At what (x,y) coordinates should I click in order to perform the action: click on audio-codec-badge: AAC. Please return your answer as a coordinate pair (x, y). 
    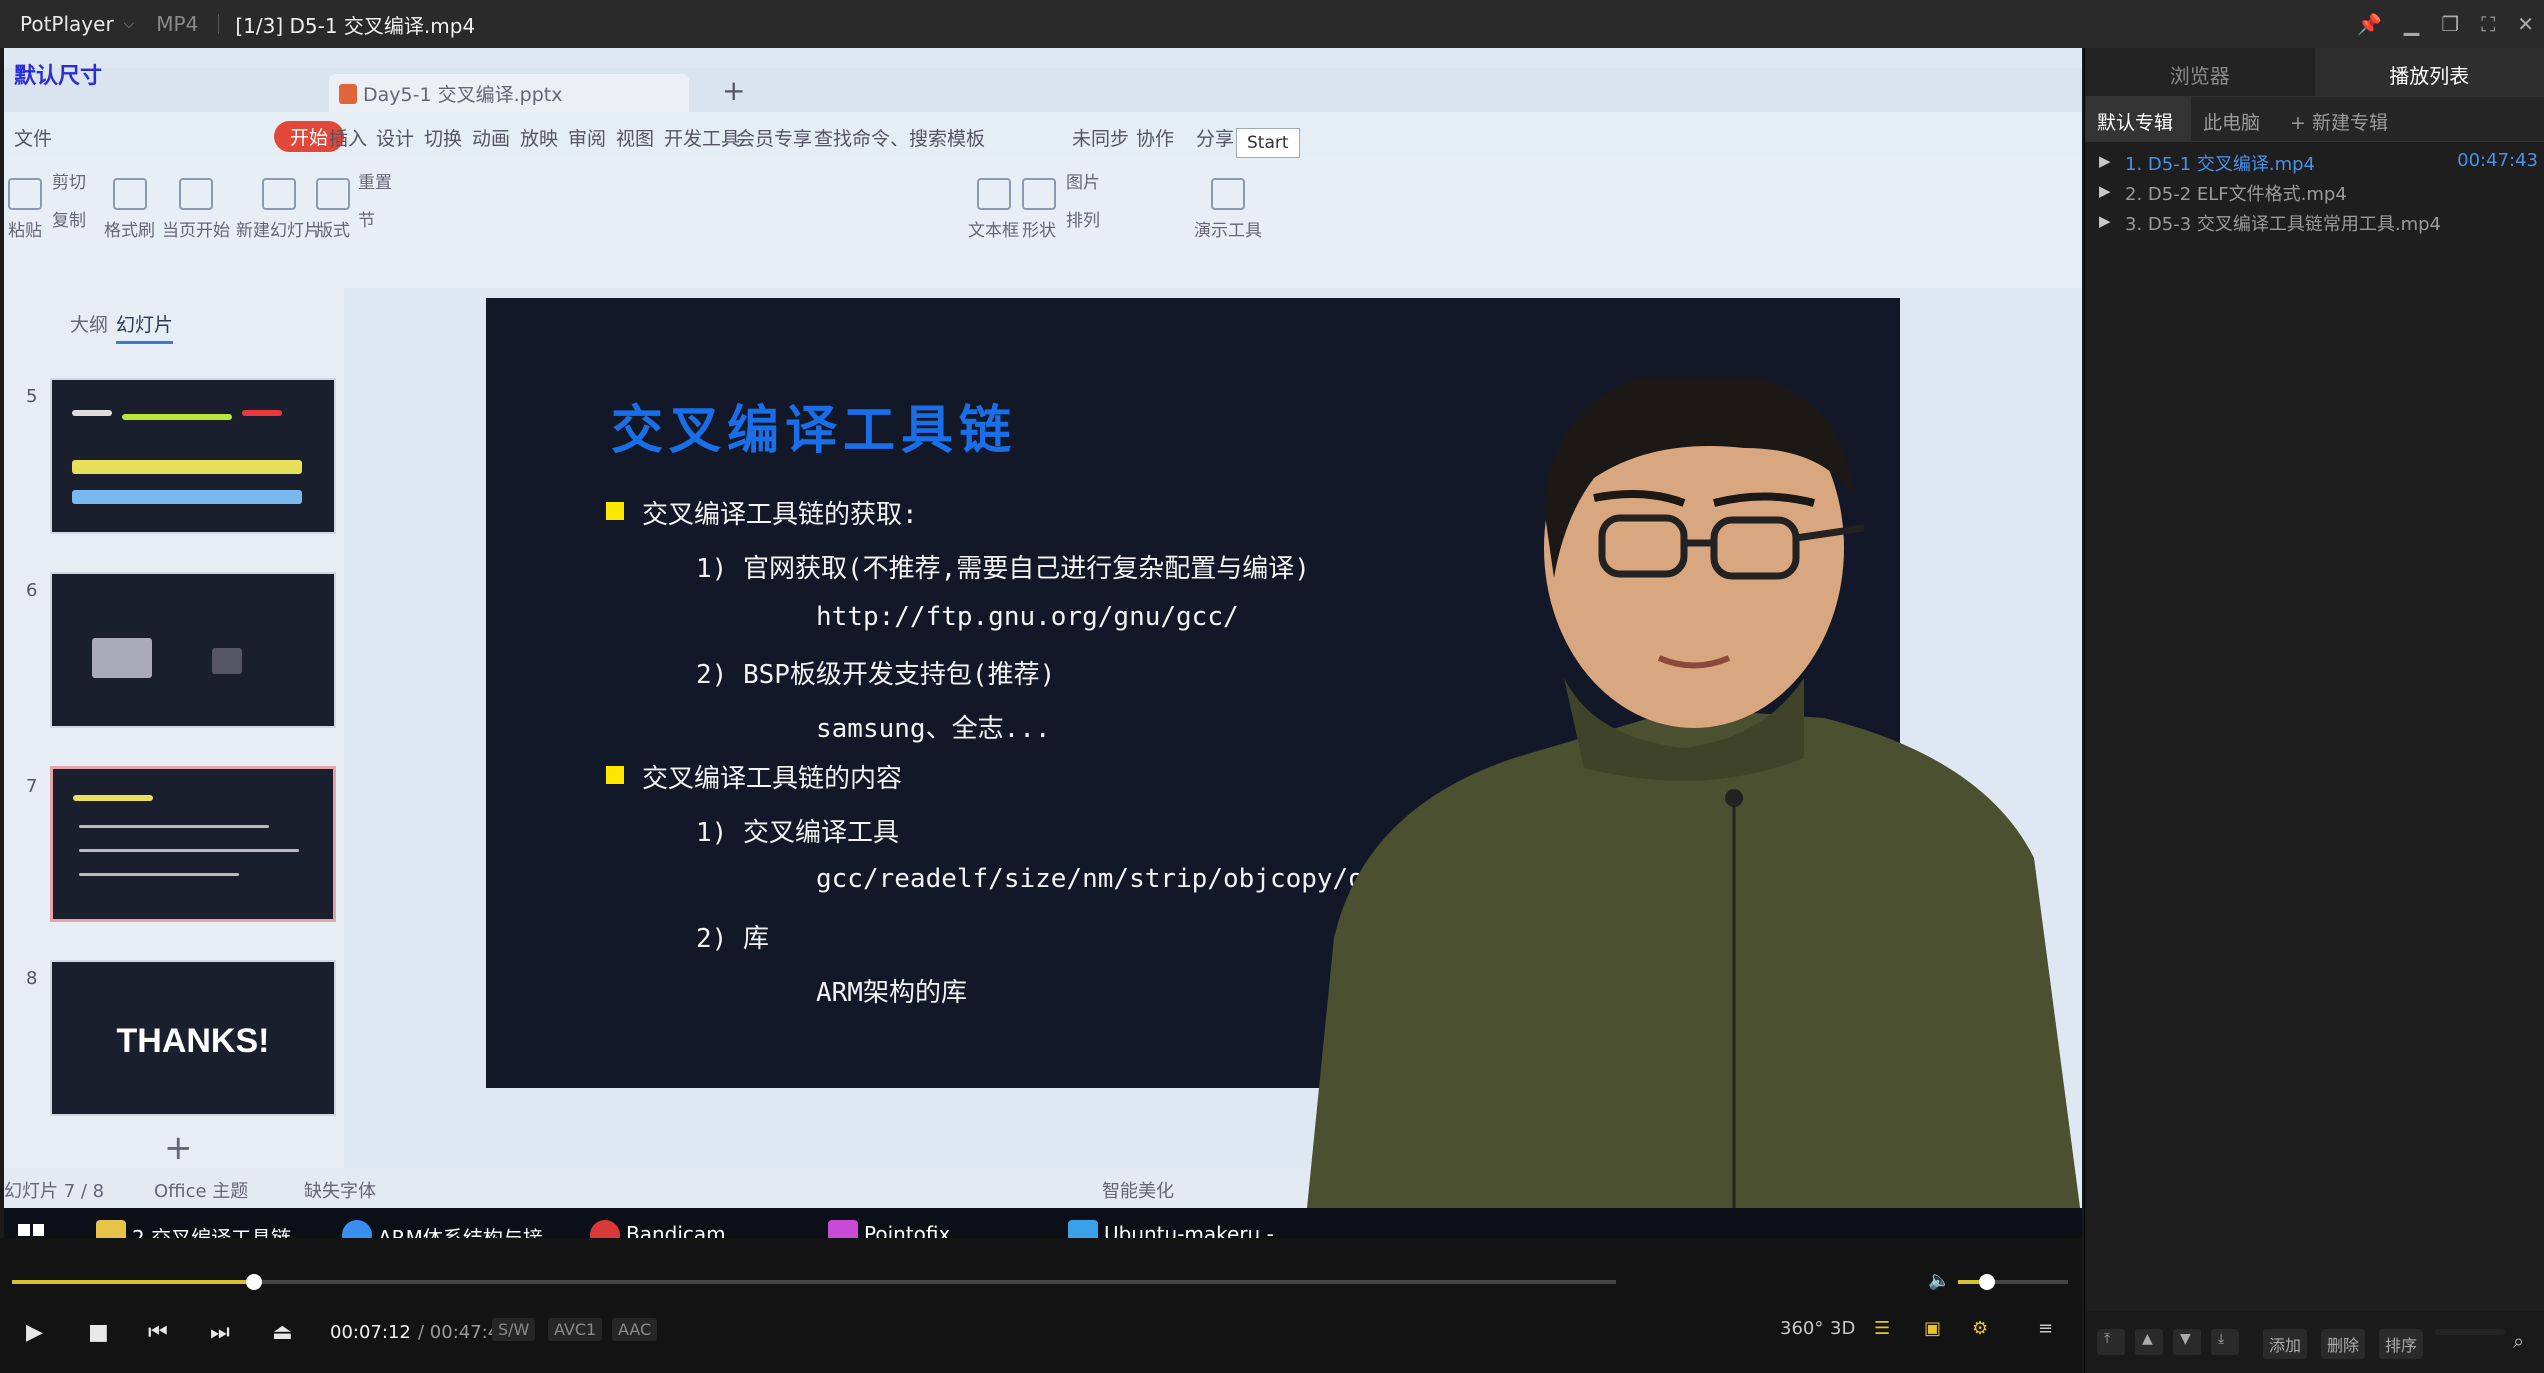
    Looking at the image, I should click on (635, 1329).